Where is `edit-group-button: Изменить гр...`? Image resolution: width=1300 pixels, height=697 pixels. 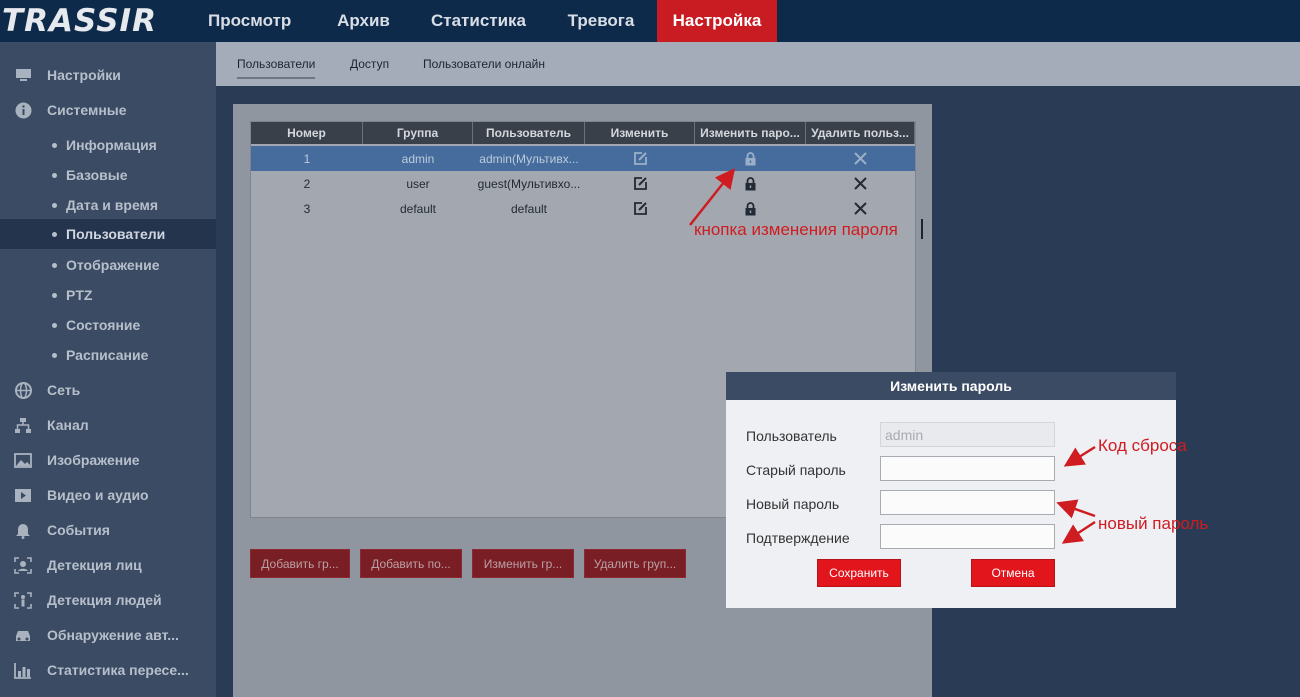 edit-group-button: Изменить гр... is located at coordinates (523, 563).